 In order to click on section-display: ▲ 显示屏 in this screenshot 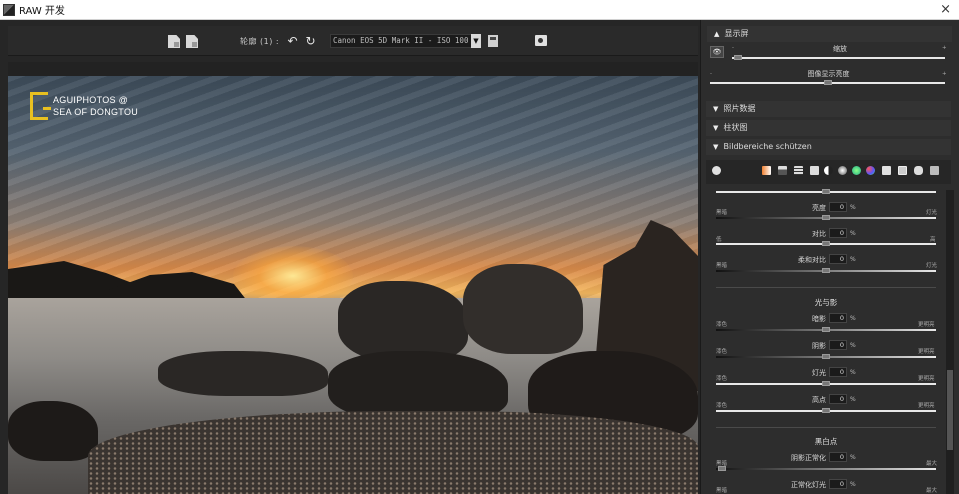, I will do `click(829, 34)`.